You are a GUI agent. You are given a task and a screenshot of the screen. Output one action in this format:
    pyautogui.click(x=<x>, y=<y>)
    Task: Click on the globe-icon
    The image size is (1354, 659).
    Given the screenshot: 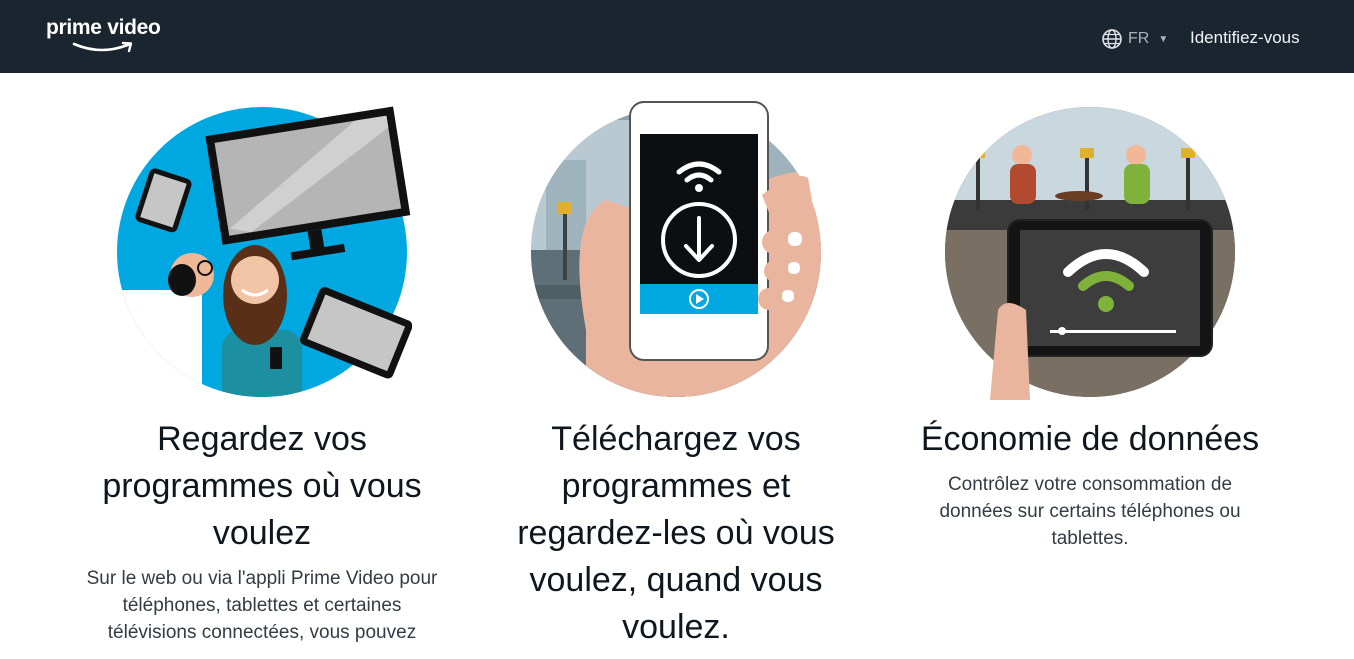 What is the action you would take?
    pyautogui.click(x=1112, y=39)
    